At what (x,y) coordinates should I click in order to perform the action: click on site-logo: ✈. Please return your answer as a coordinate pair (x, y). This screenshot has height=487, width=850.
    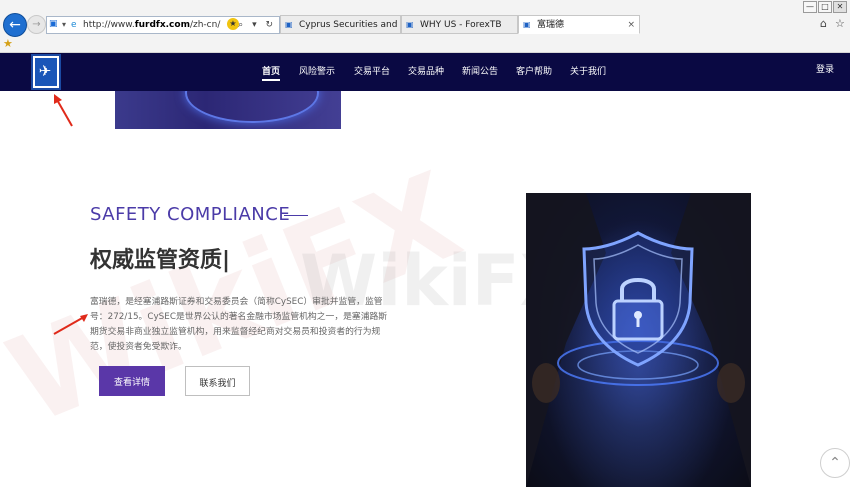
    Looking at the image, I should click on (46, 72).